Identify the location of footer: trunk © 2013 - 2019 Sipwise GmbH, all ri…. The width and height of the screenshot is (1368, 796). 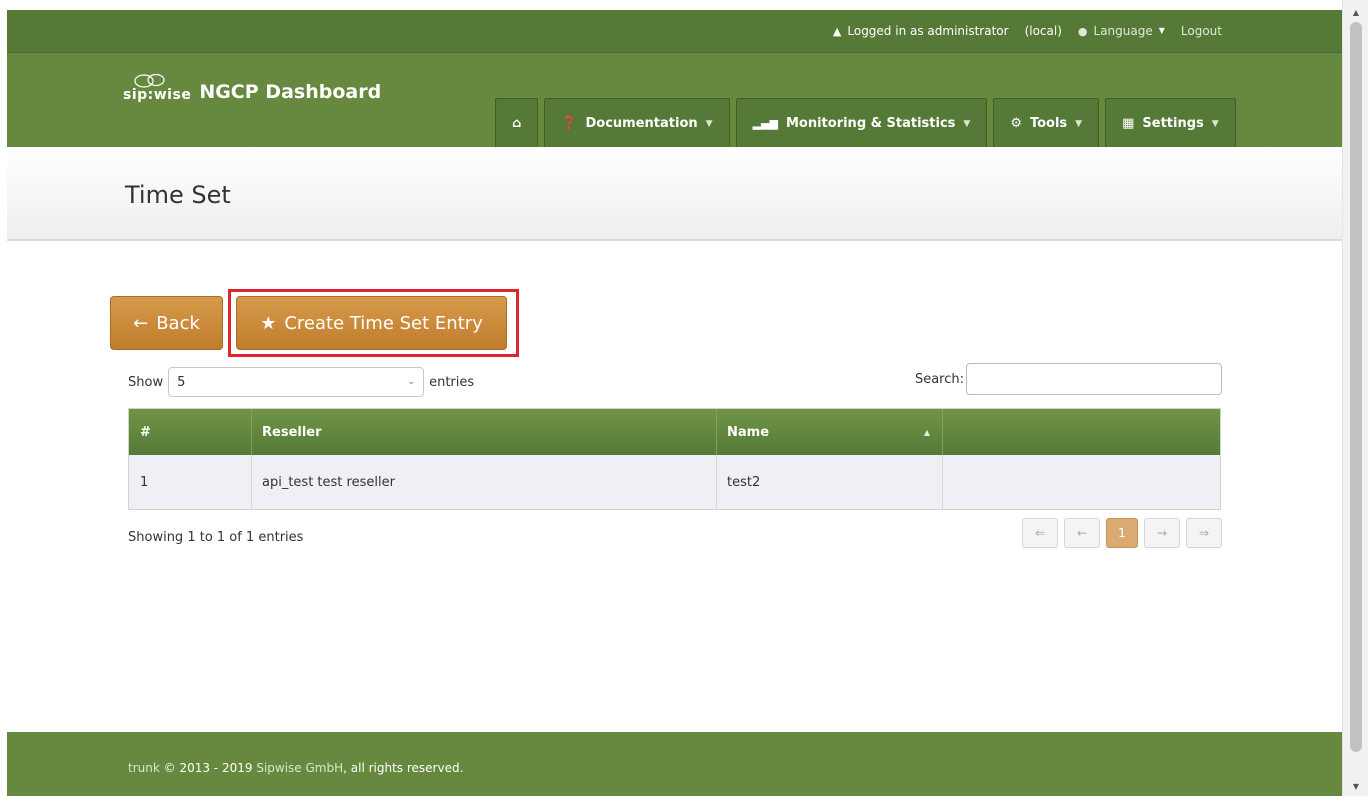
(674, 764).